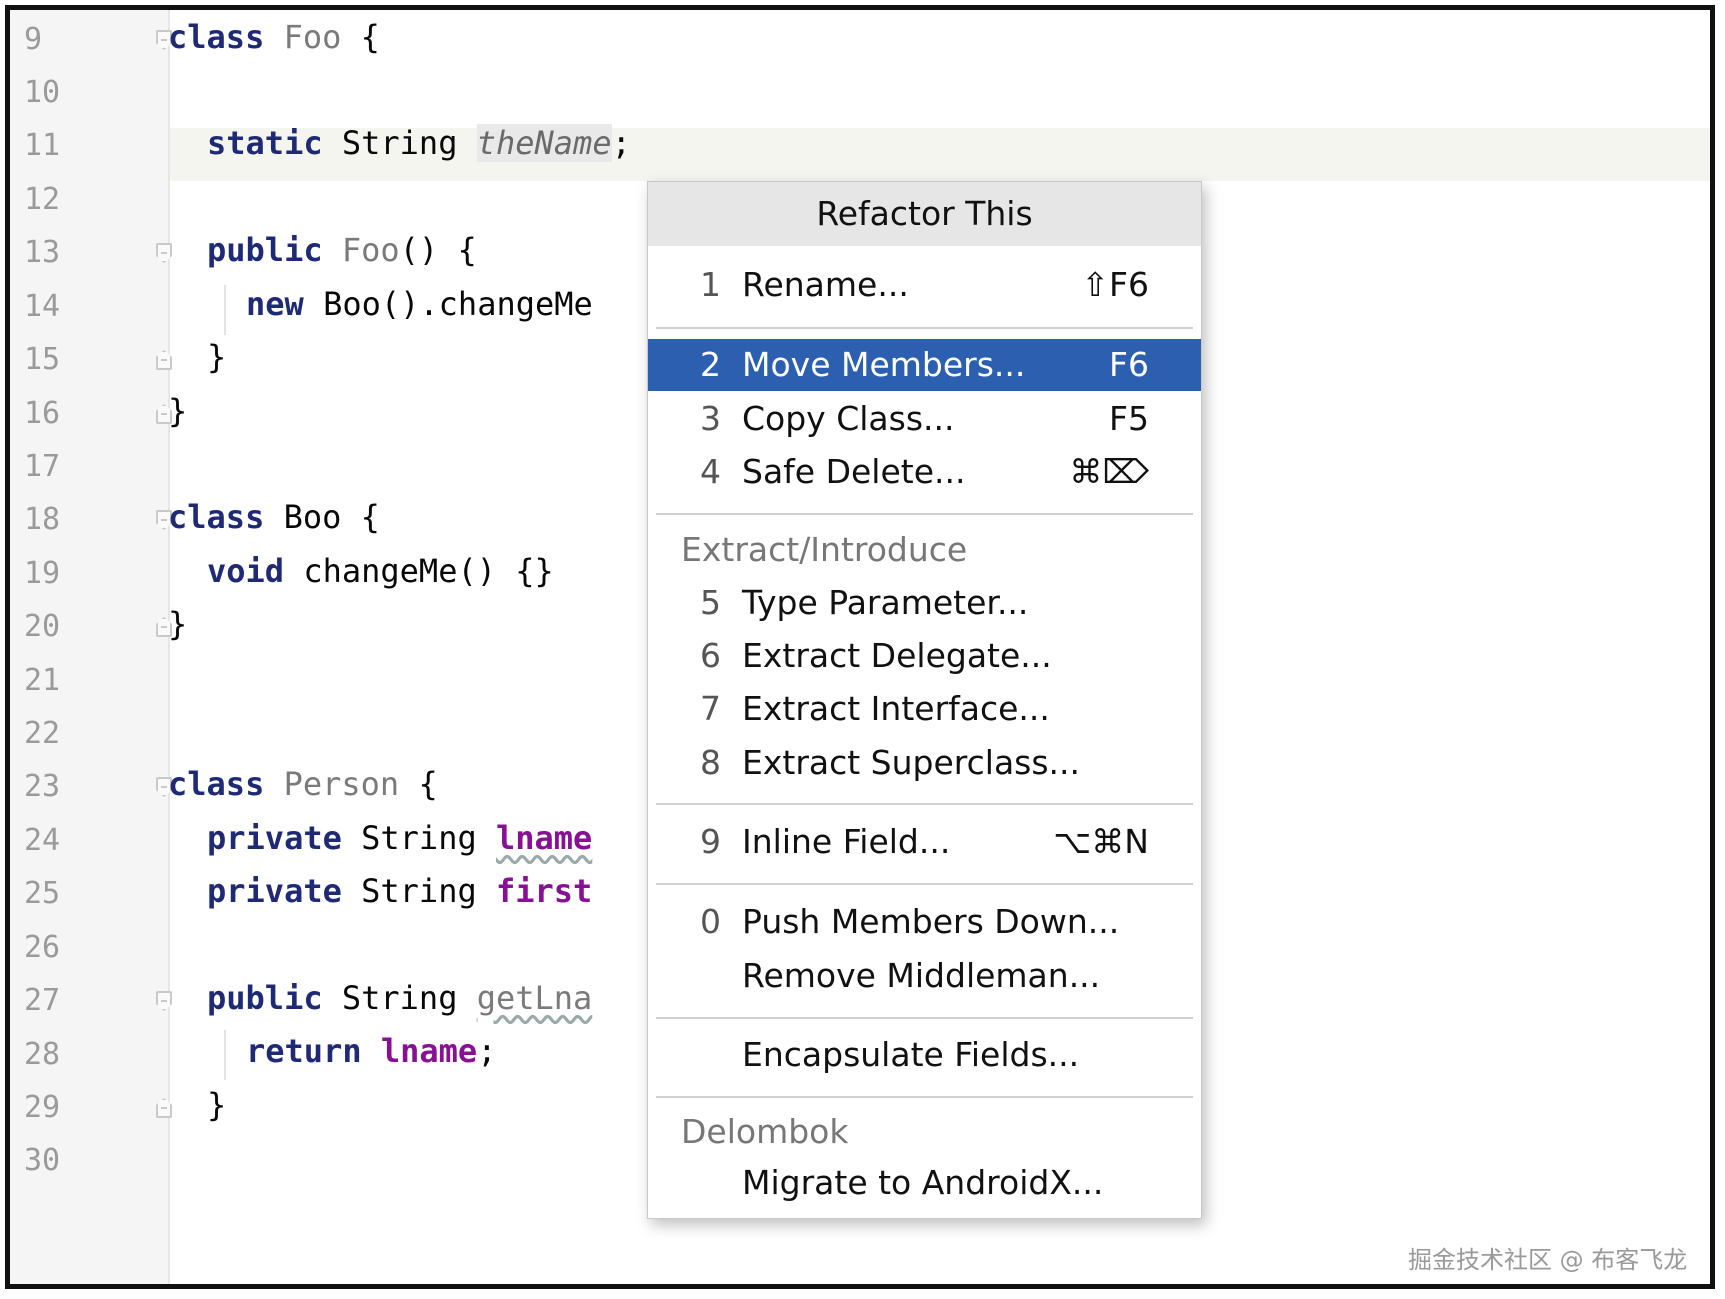 The height and width of the screenshot is (1299, 1725). I want to click on code-line-23: class Person {, so click(303, 784).